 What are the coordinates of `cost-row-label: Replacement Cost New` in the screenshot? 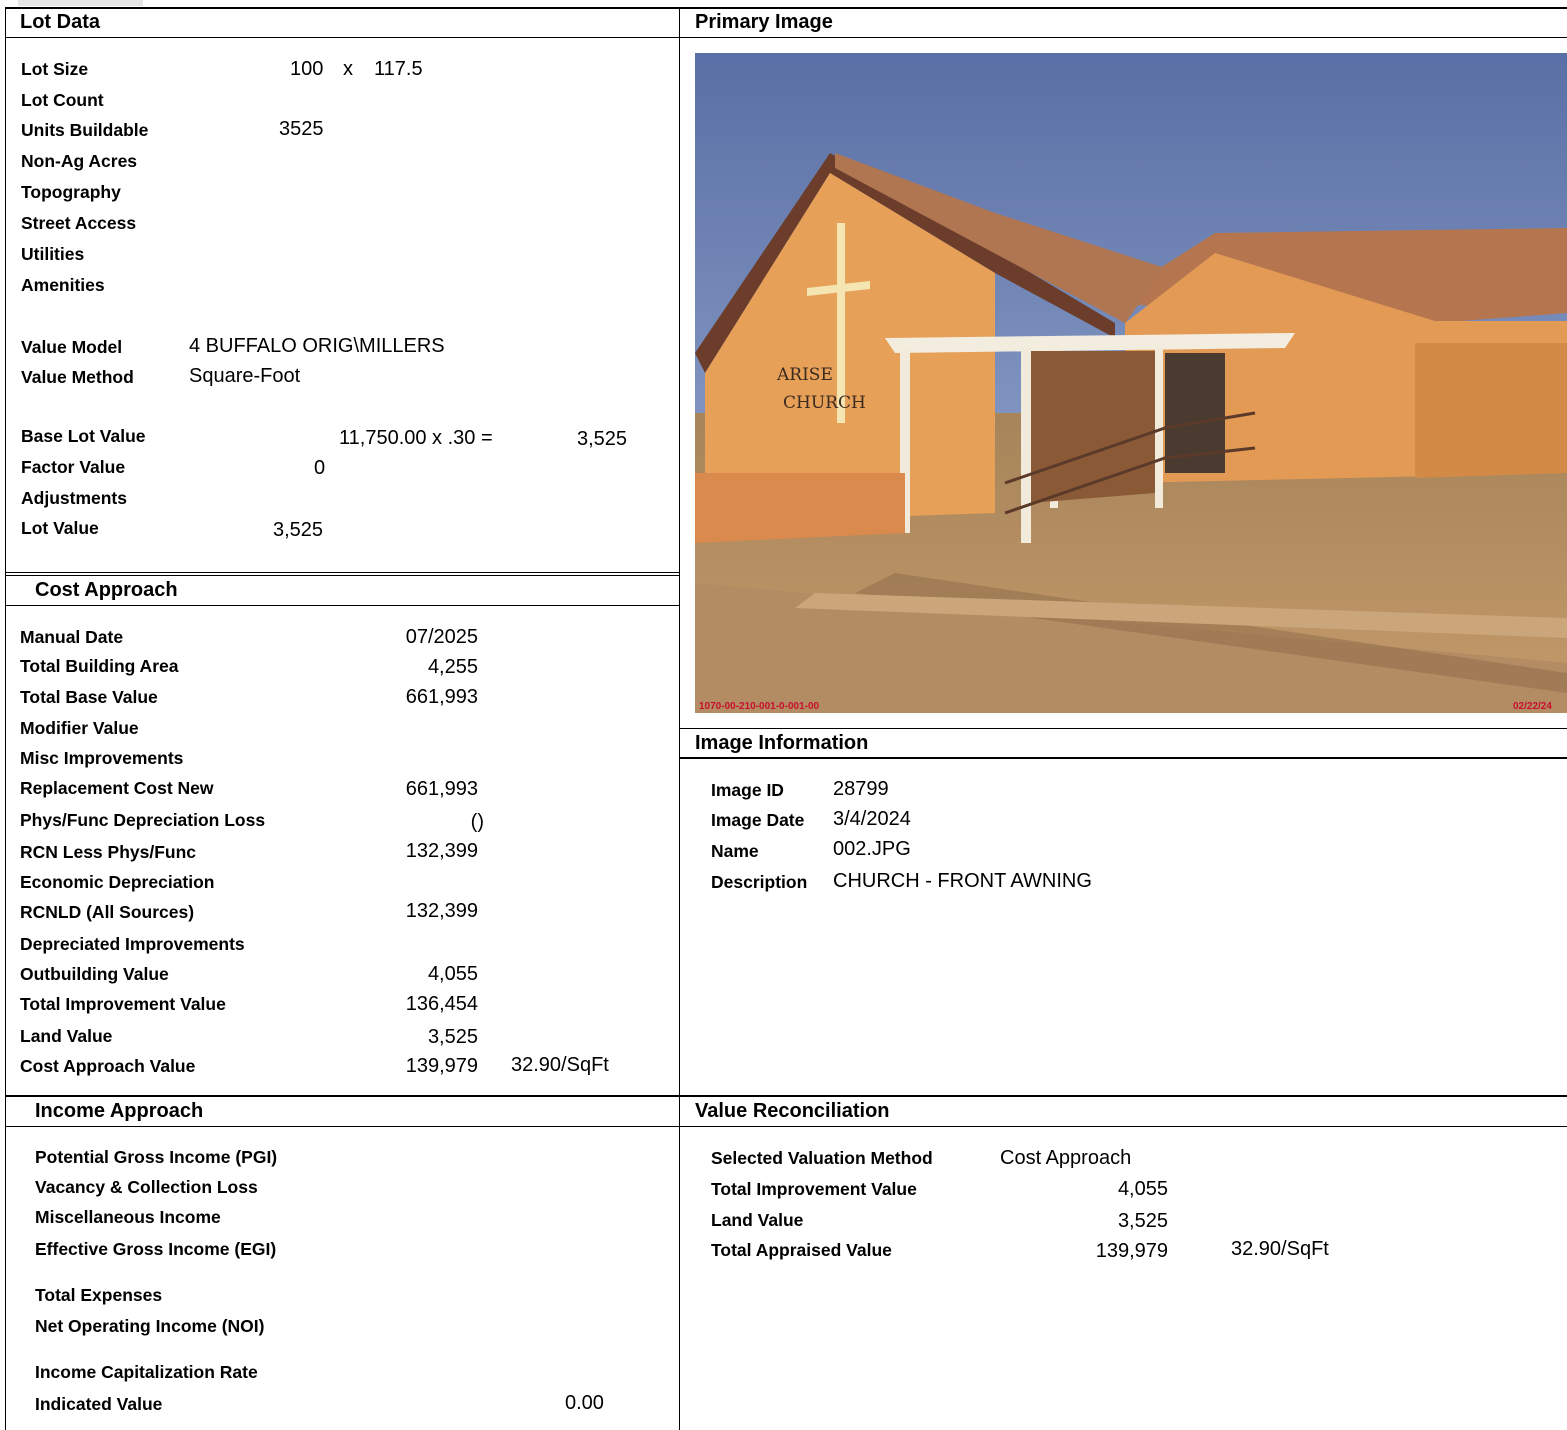 It's located at (117, 788).